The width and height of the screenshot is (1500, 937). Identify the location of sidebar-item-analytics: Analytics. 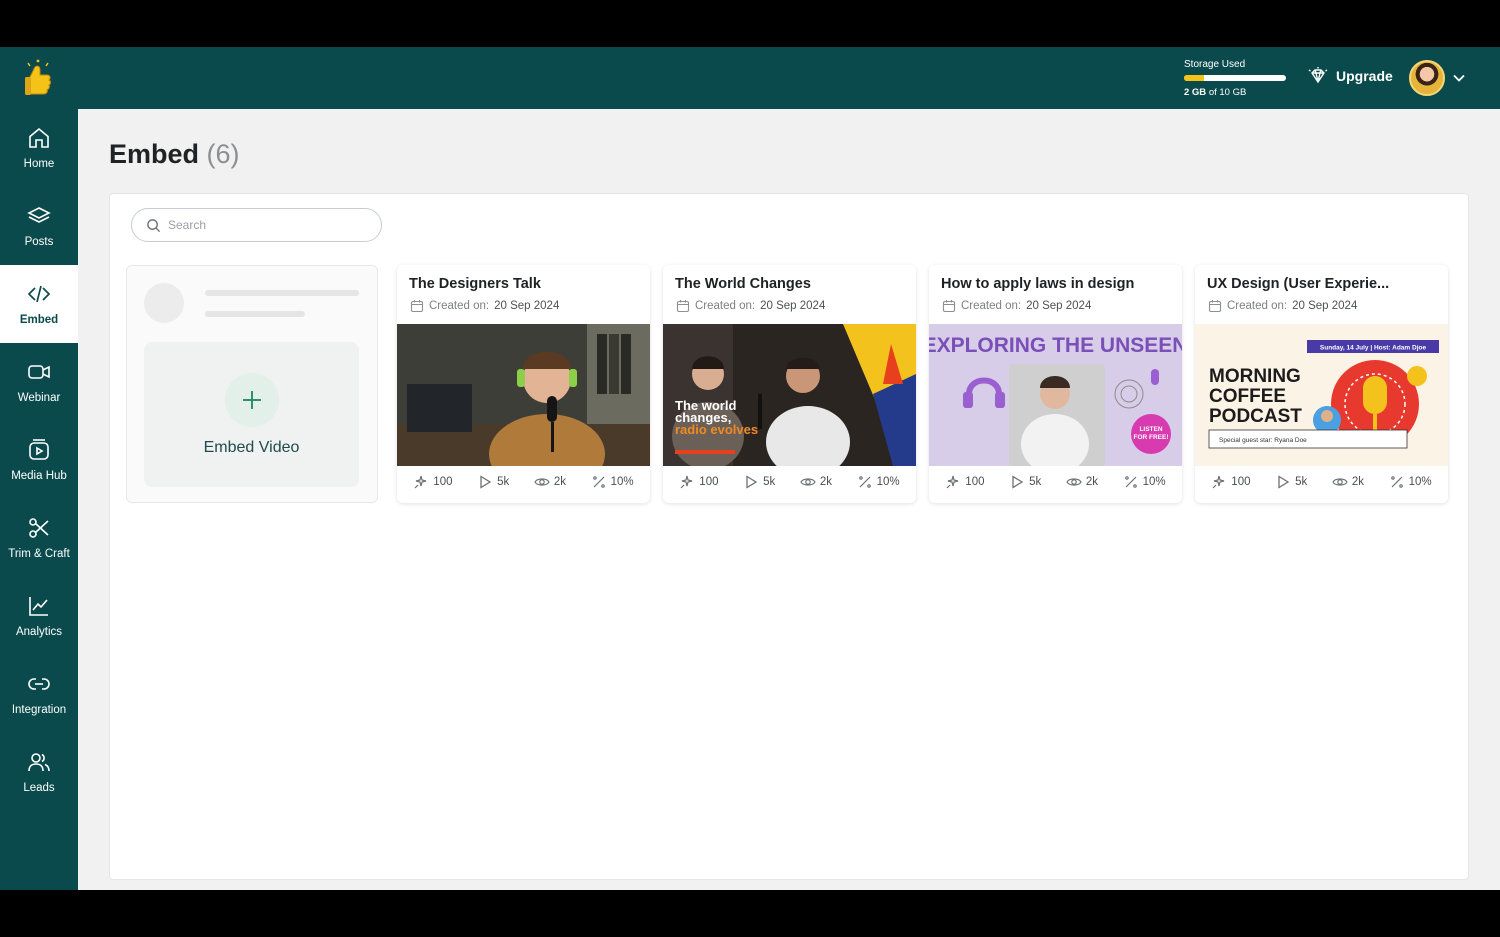
(39, 616).